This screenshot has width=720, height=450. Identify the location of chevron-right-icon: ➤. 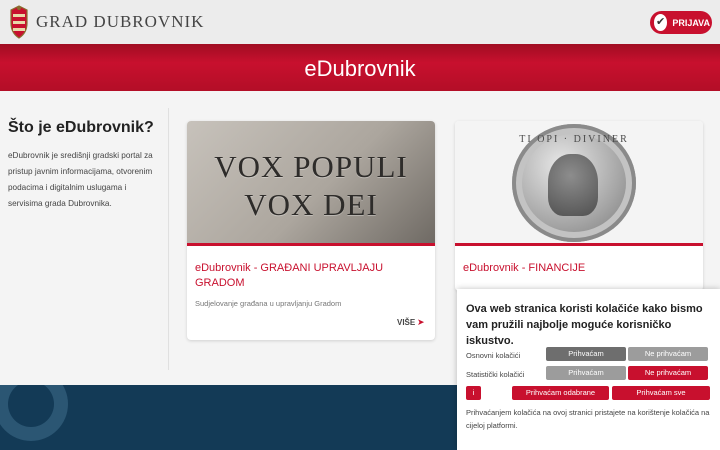
(421, 322).